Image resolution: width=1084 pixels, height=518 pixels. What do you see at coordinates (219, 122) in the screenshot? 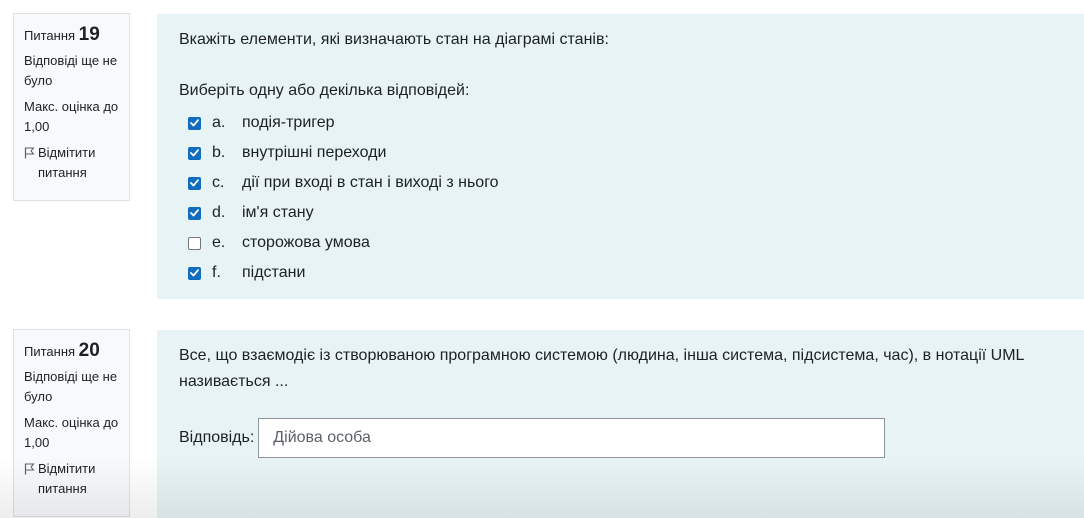
I see `option-letter: a.` at bounding box center [219, 122].